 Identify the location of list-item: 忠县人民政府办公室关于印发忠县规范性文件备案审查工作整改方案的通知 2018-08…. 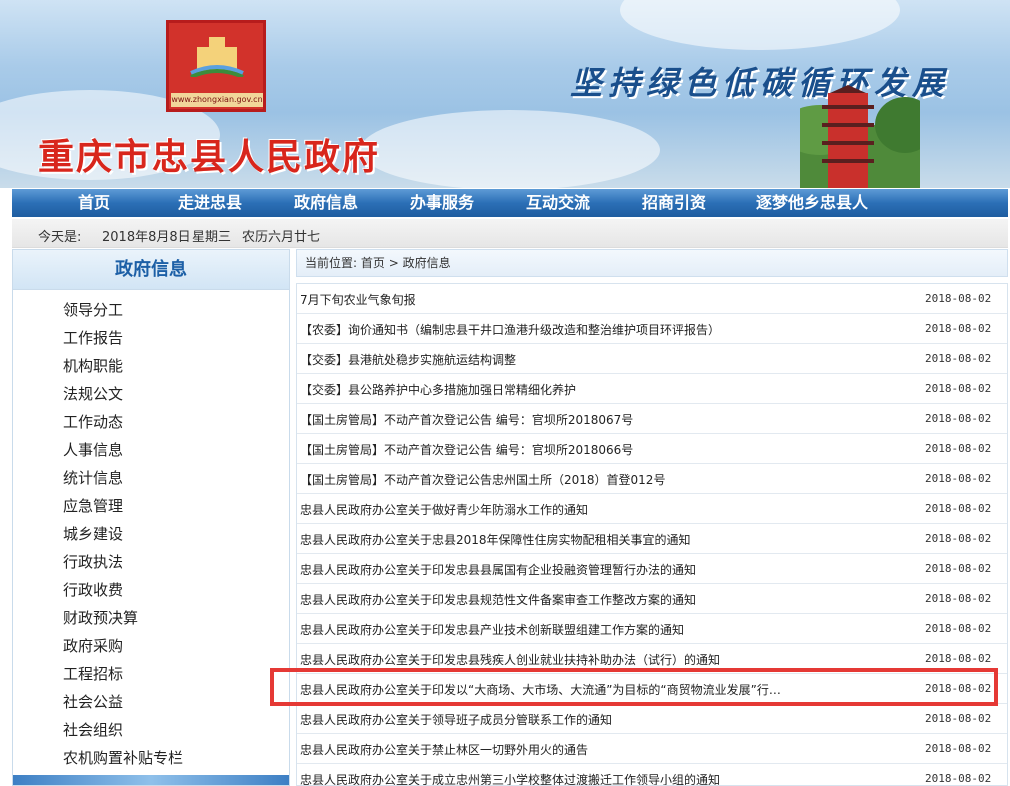
(652, 599).